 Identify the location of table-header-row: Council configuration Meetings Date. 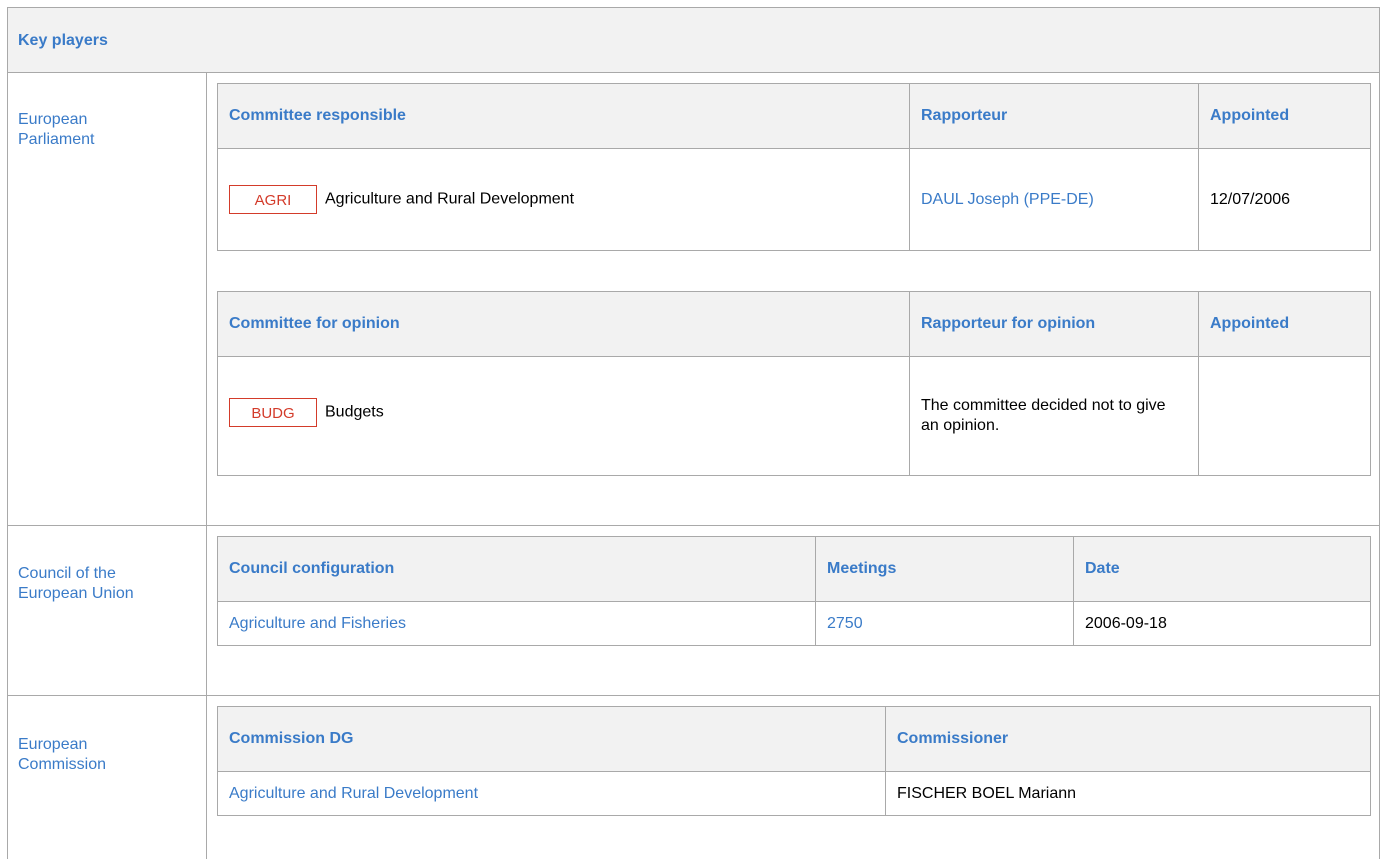
(794, 569).